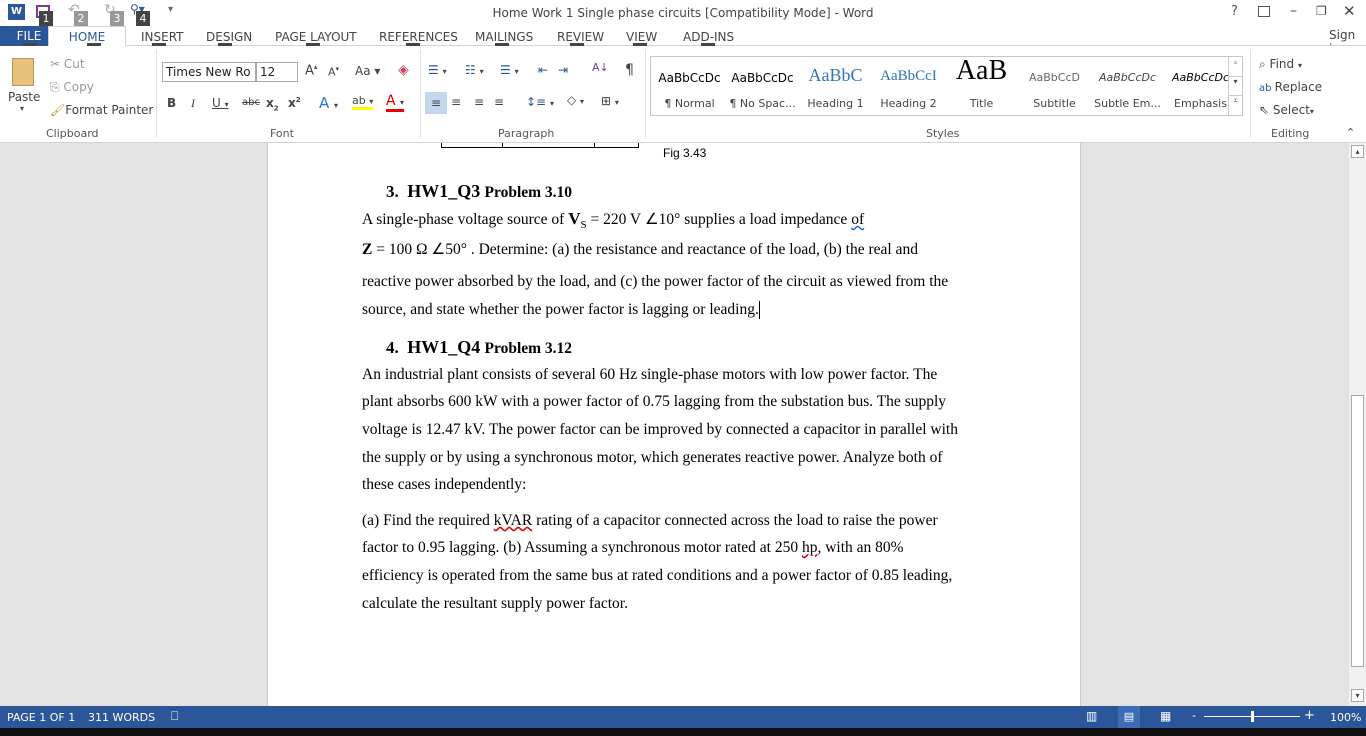 The width and height of the screenshot is (1366, 736). Describe the element at coordinates (1091, 716) in the screenshot. I see `read-mode-icon: ▥` at that location.